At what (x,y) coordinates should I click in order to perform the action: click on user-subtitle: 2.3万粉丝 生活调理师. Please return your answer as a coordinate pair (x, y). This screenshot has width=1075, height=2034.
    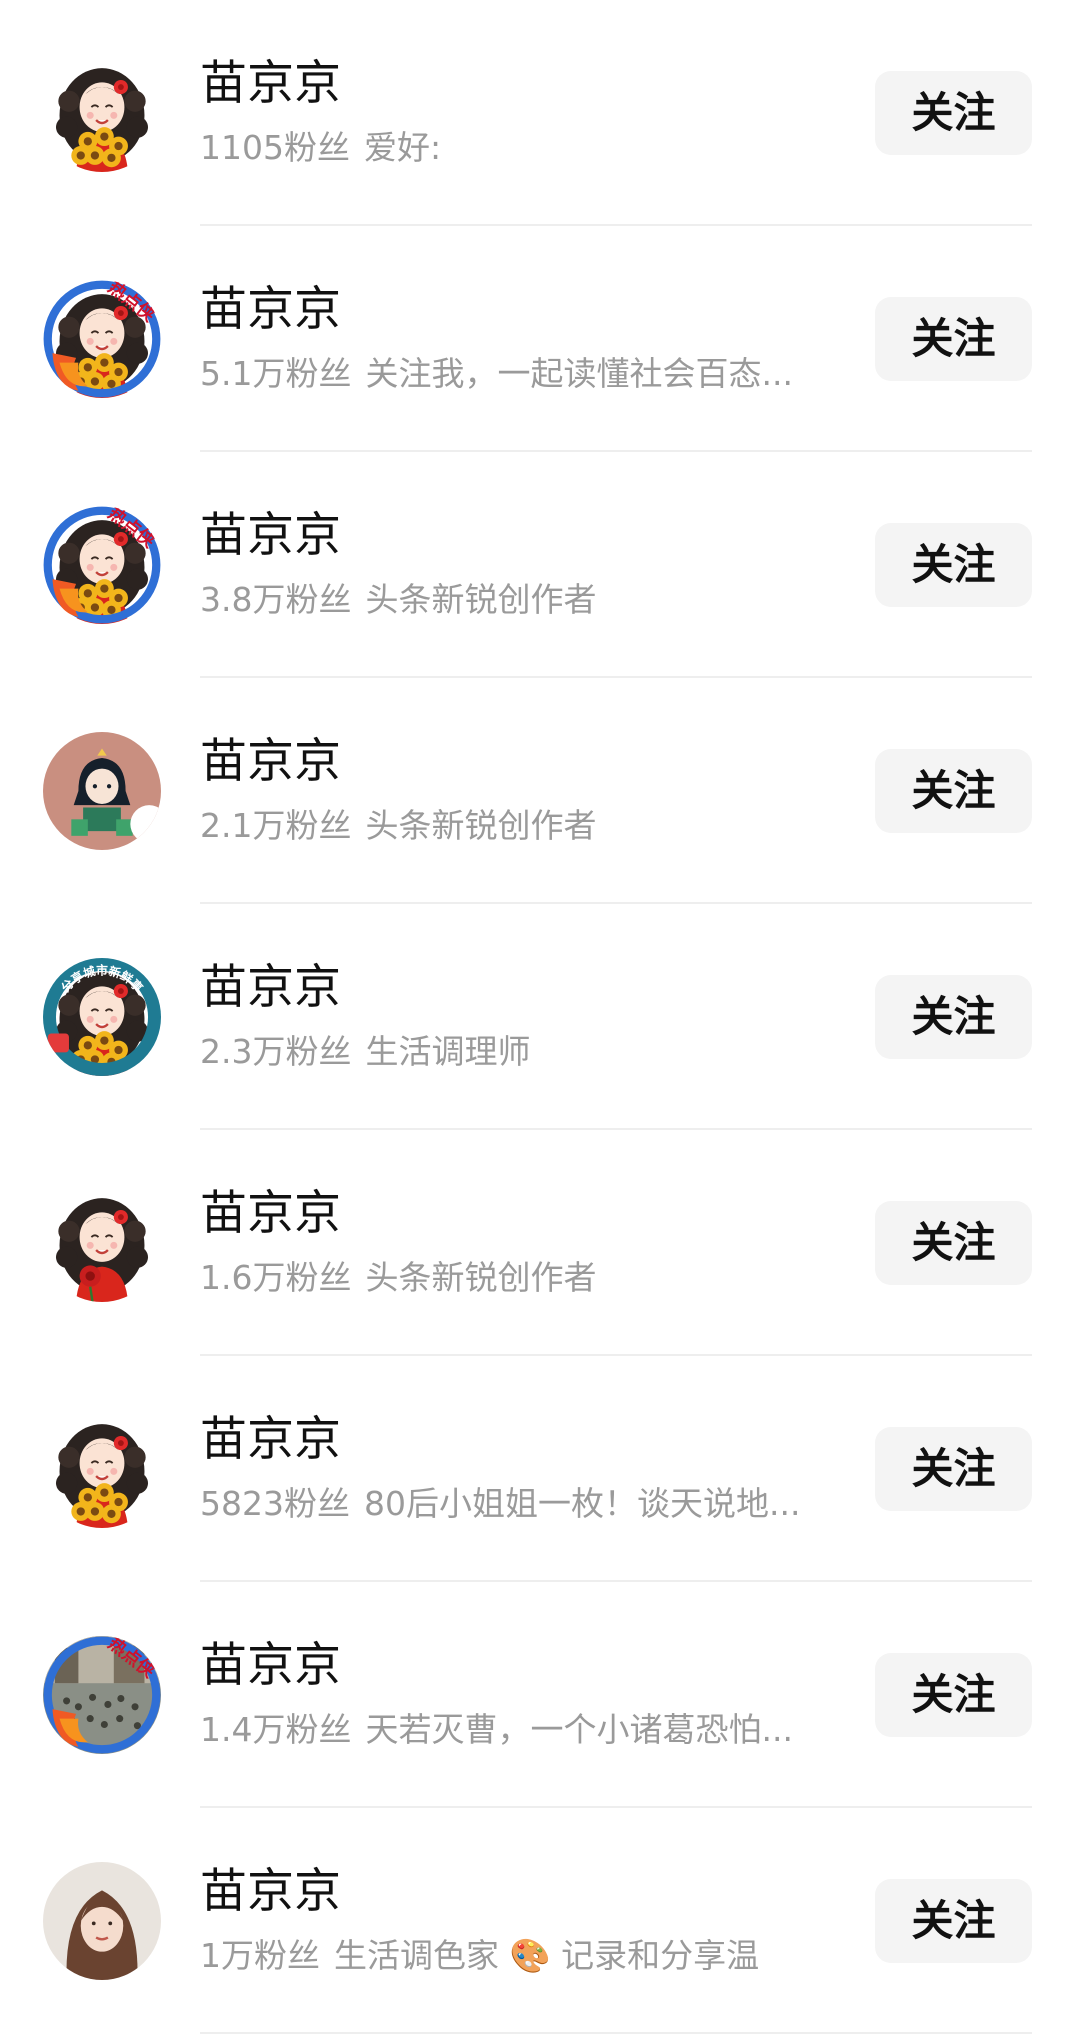
    Looking at the image, I should click on (515, 1052).